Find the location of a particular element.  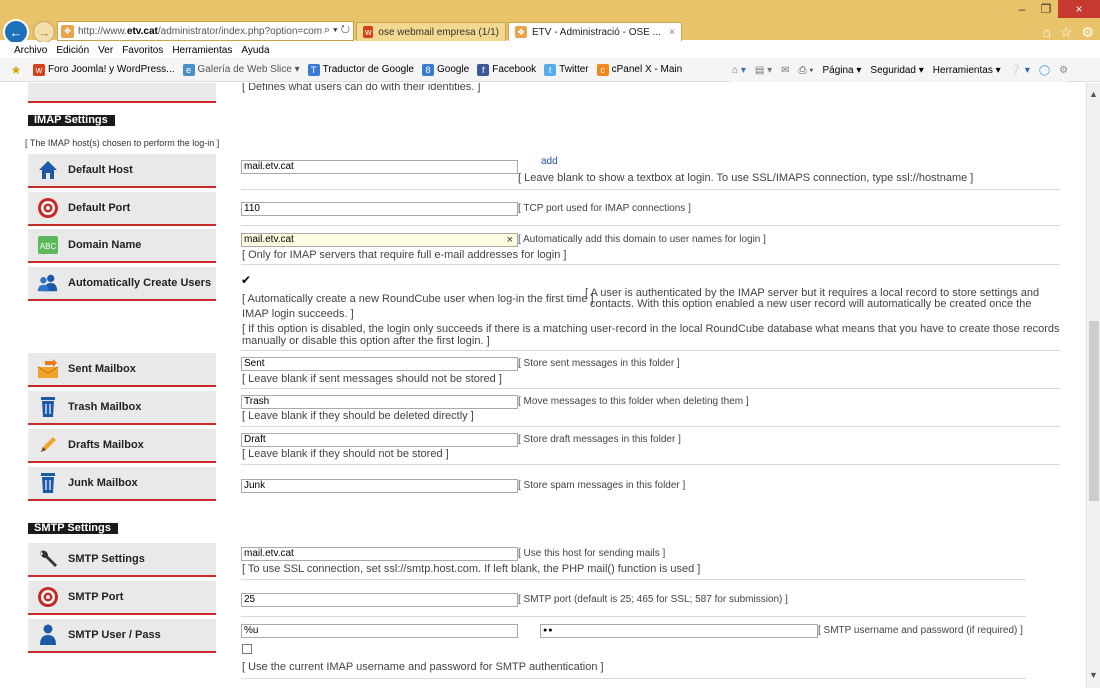

fav-traductor: T Traductor de Google is located at coordinates (360, 69).